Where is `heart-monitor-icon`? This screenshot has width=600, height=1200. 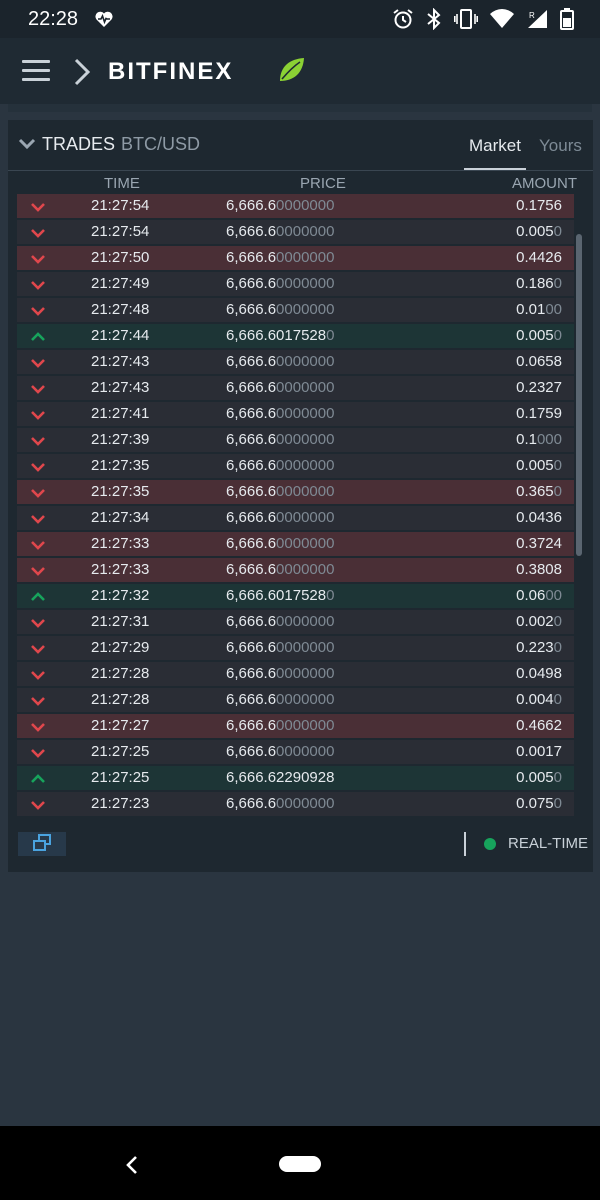 heart-monitor-icon is located at coordinates (104, 19).